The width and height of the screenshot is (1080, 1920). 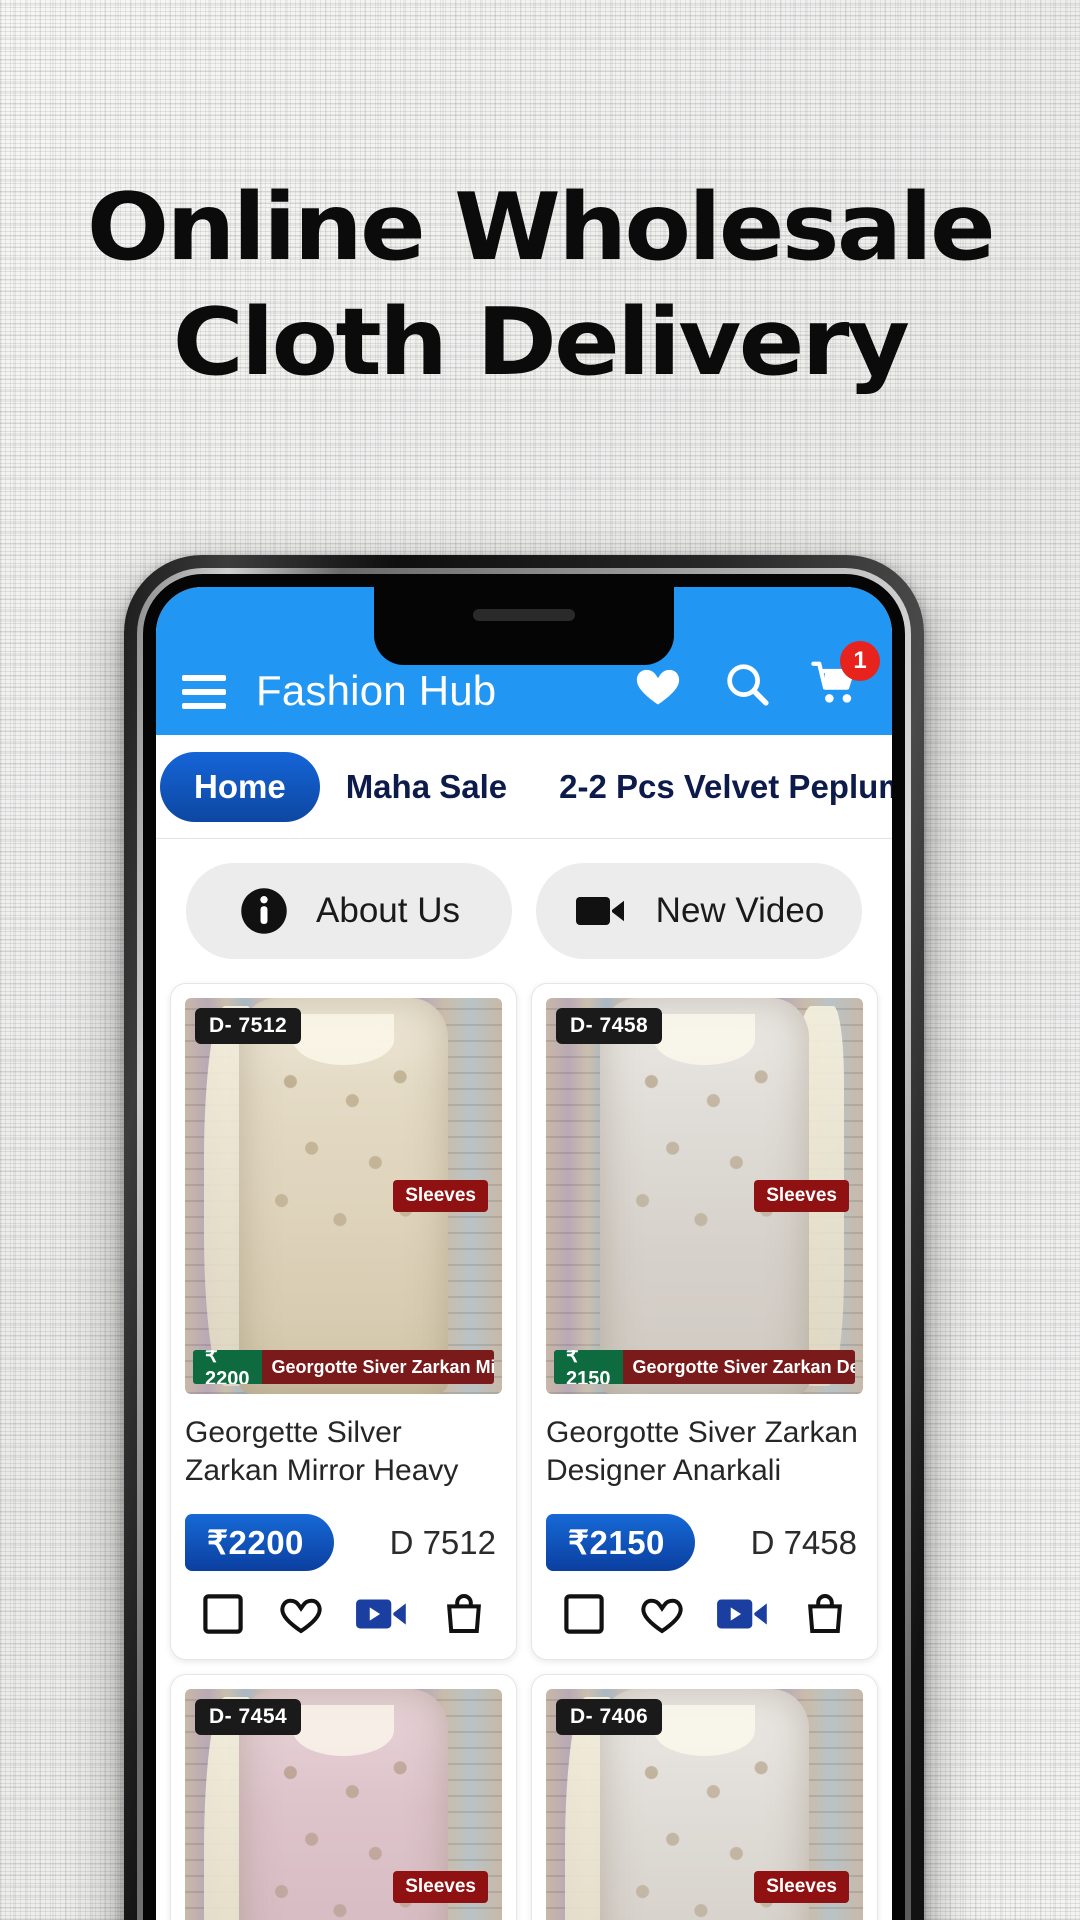 What do you see at coordinates (860, 661) in the screenshot?
I see `cart-badge: 1` at bounding box center [860, 661].